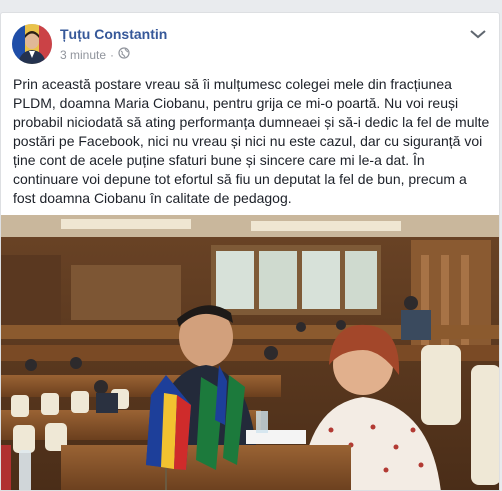  Describe the element at coordinates (124, 54) in the screenshot. I see `globe-icon` at that location.